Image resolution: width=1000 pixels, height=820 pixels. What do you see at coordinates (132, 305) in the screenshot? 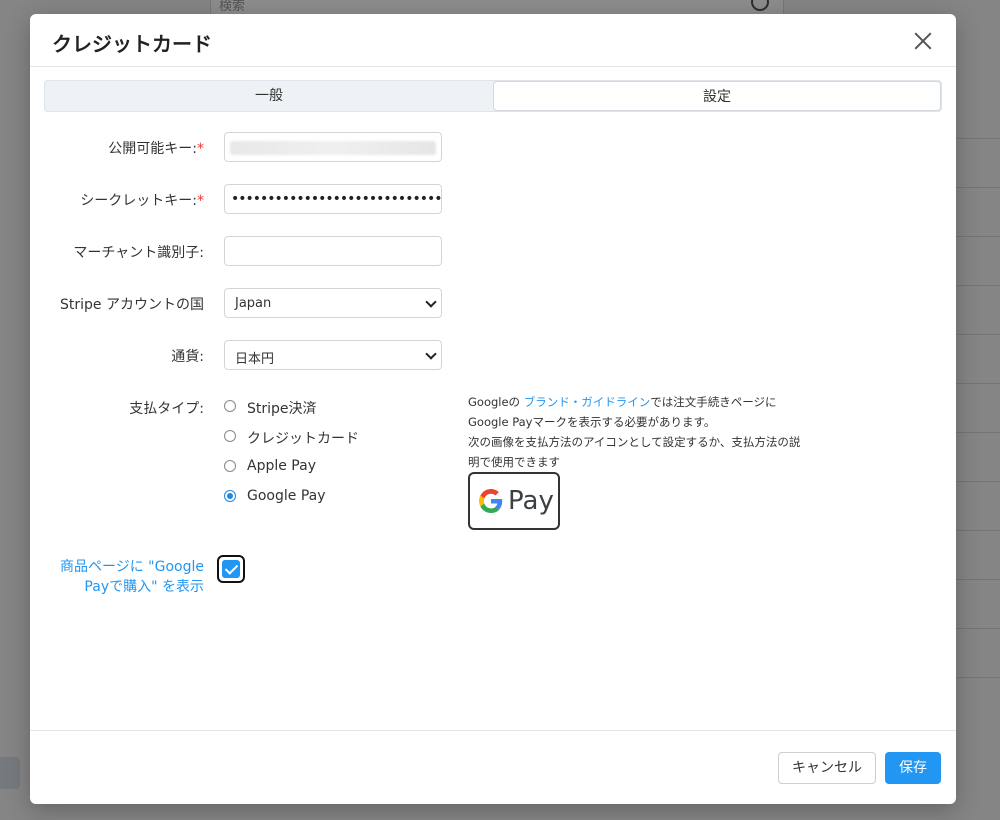
I see `stripe-country-label: Stripe アカウントの国` at bounding box center [132, 305].